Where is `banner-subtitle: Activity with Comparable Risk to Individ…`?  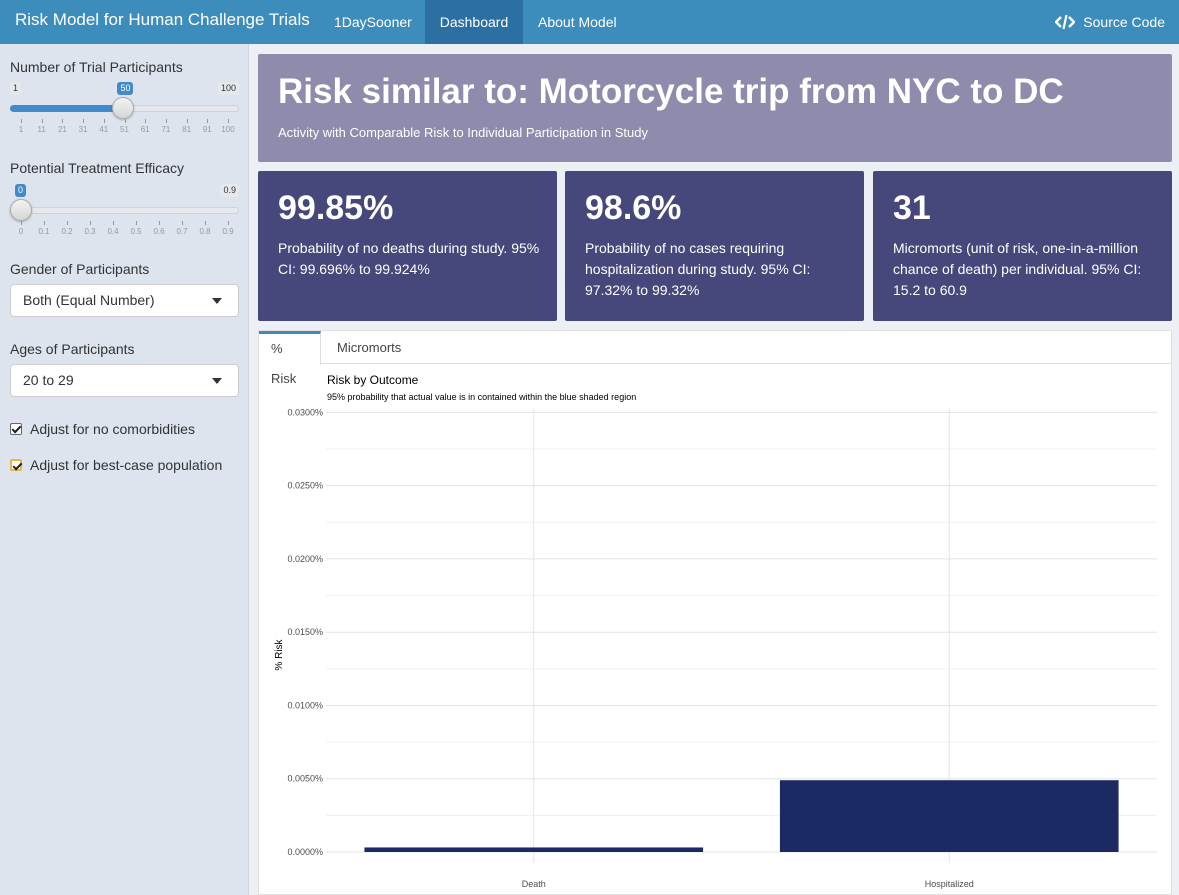
banner-subtitle: Activity with Comparable Risk to Individ… is located at coordinates (463, 132).